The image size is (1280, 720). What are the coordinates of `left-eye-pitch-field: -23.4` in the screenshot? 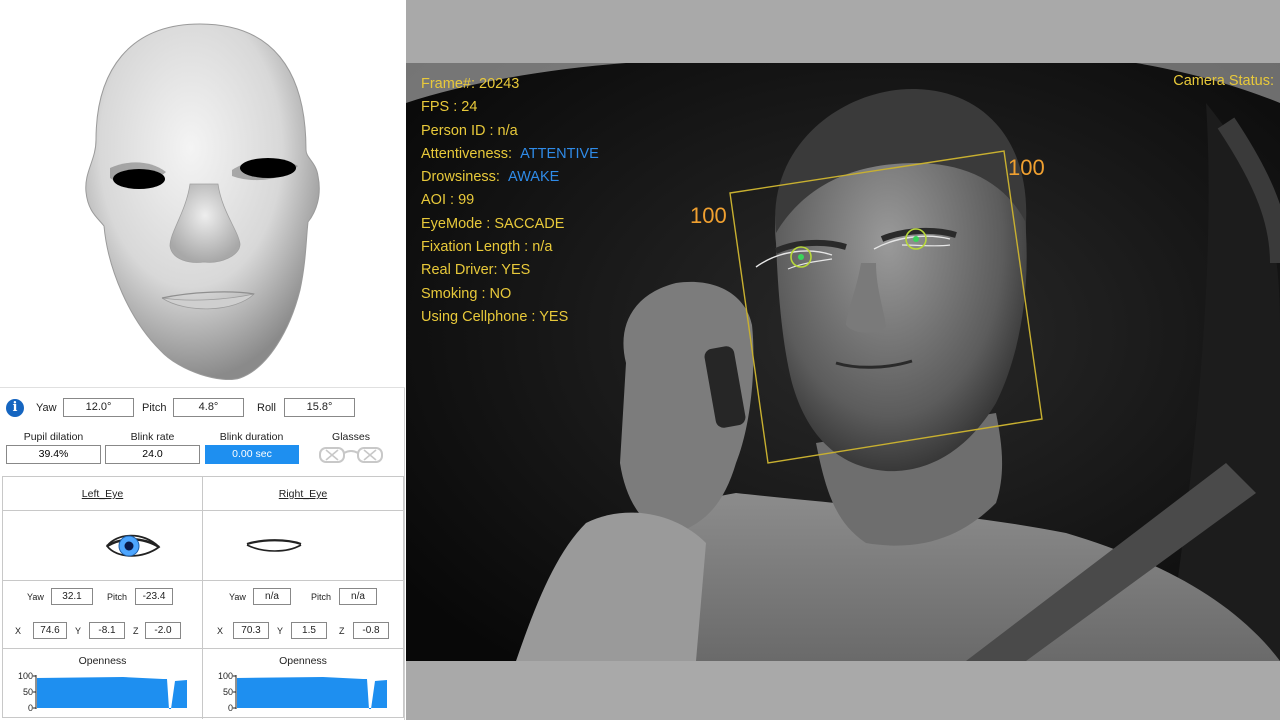 It's located at (154, 596).